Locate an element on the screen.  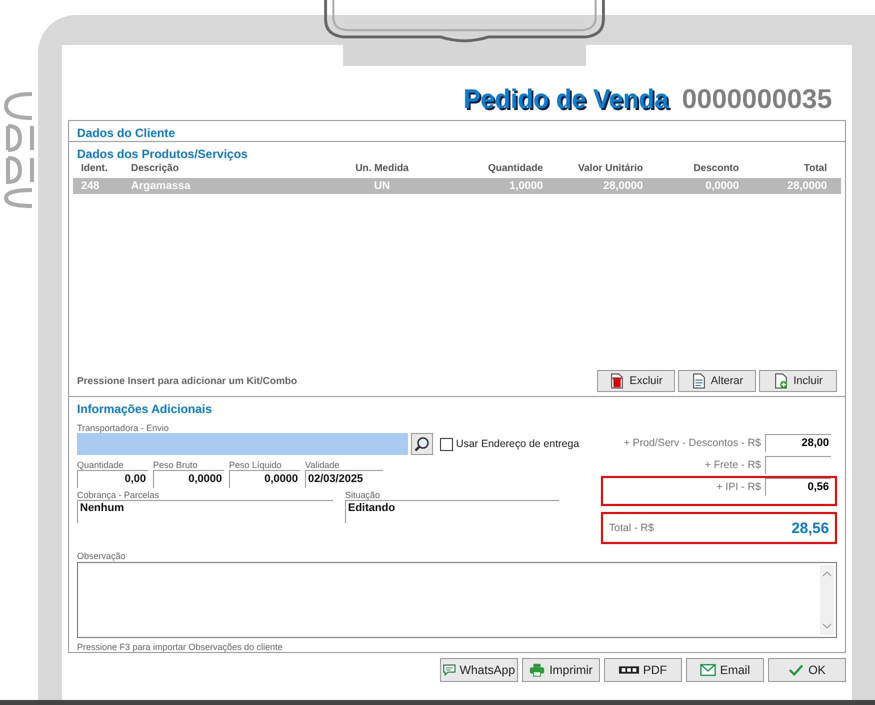
action-button: Imprimir is located at coordinates (561, 670).